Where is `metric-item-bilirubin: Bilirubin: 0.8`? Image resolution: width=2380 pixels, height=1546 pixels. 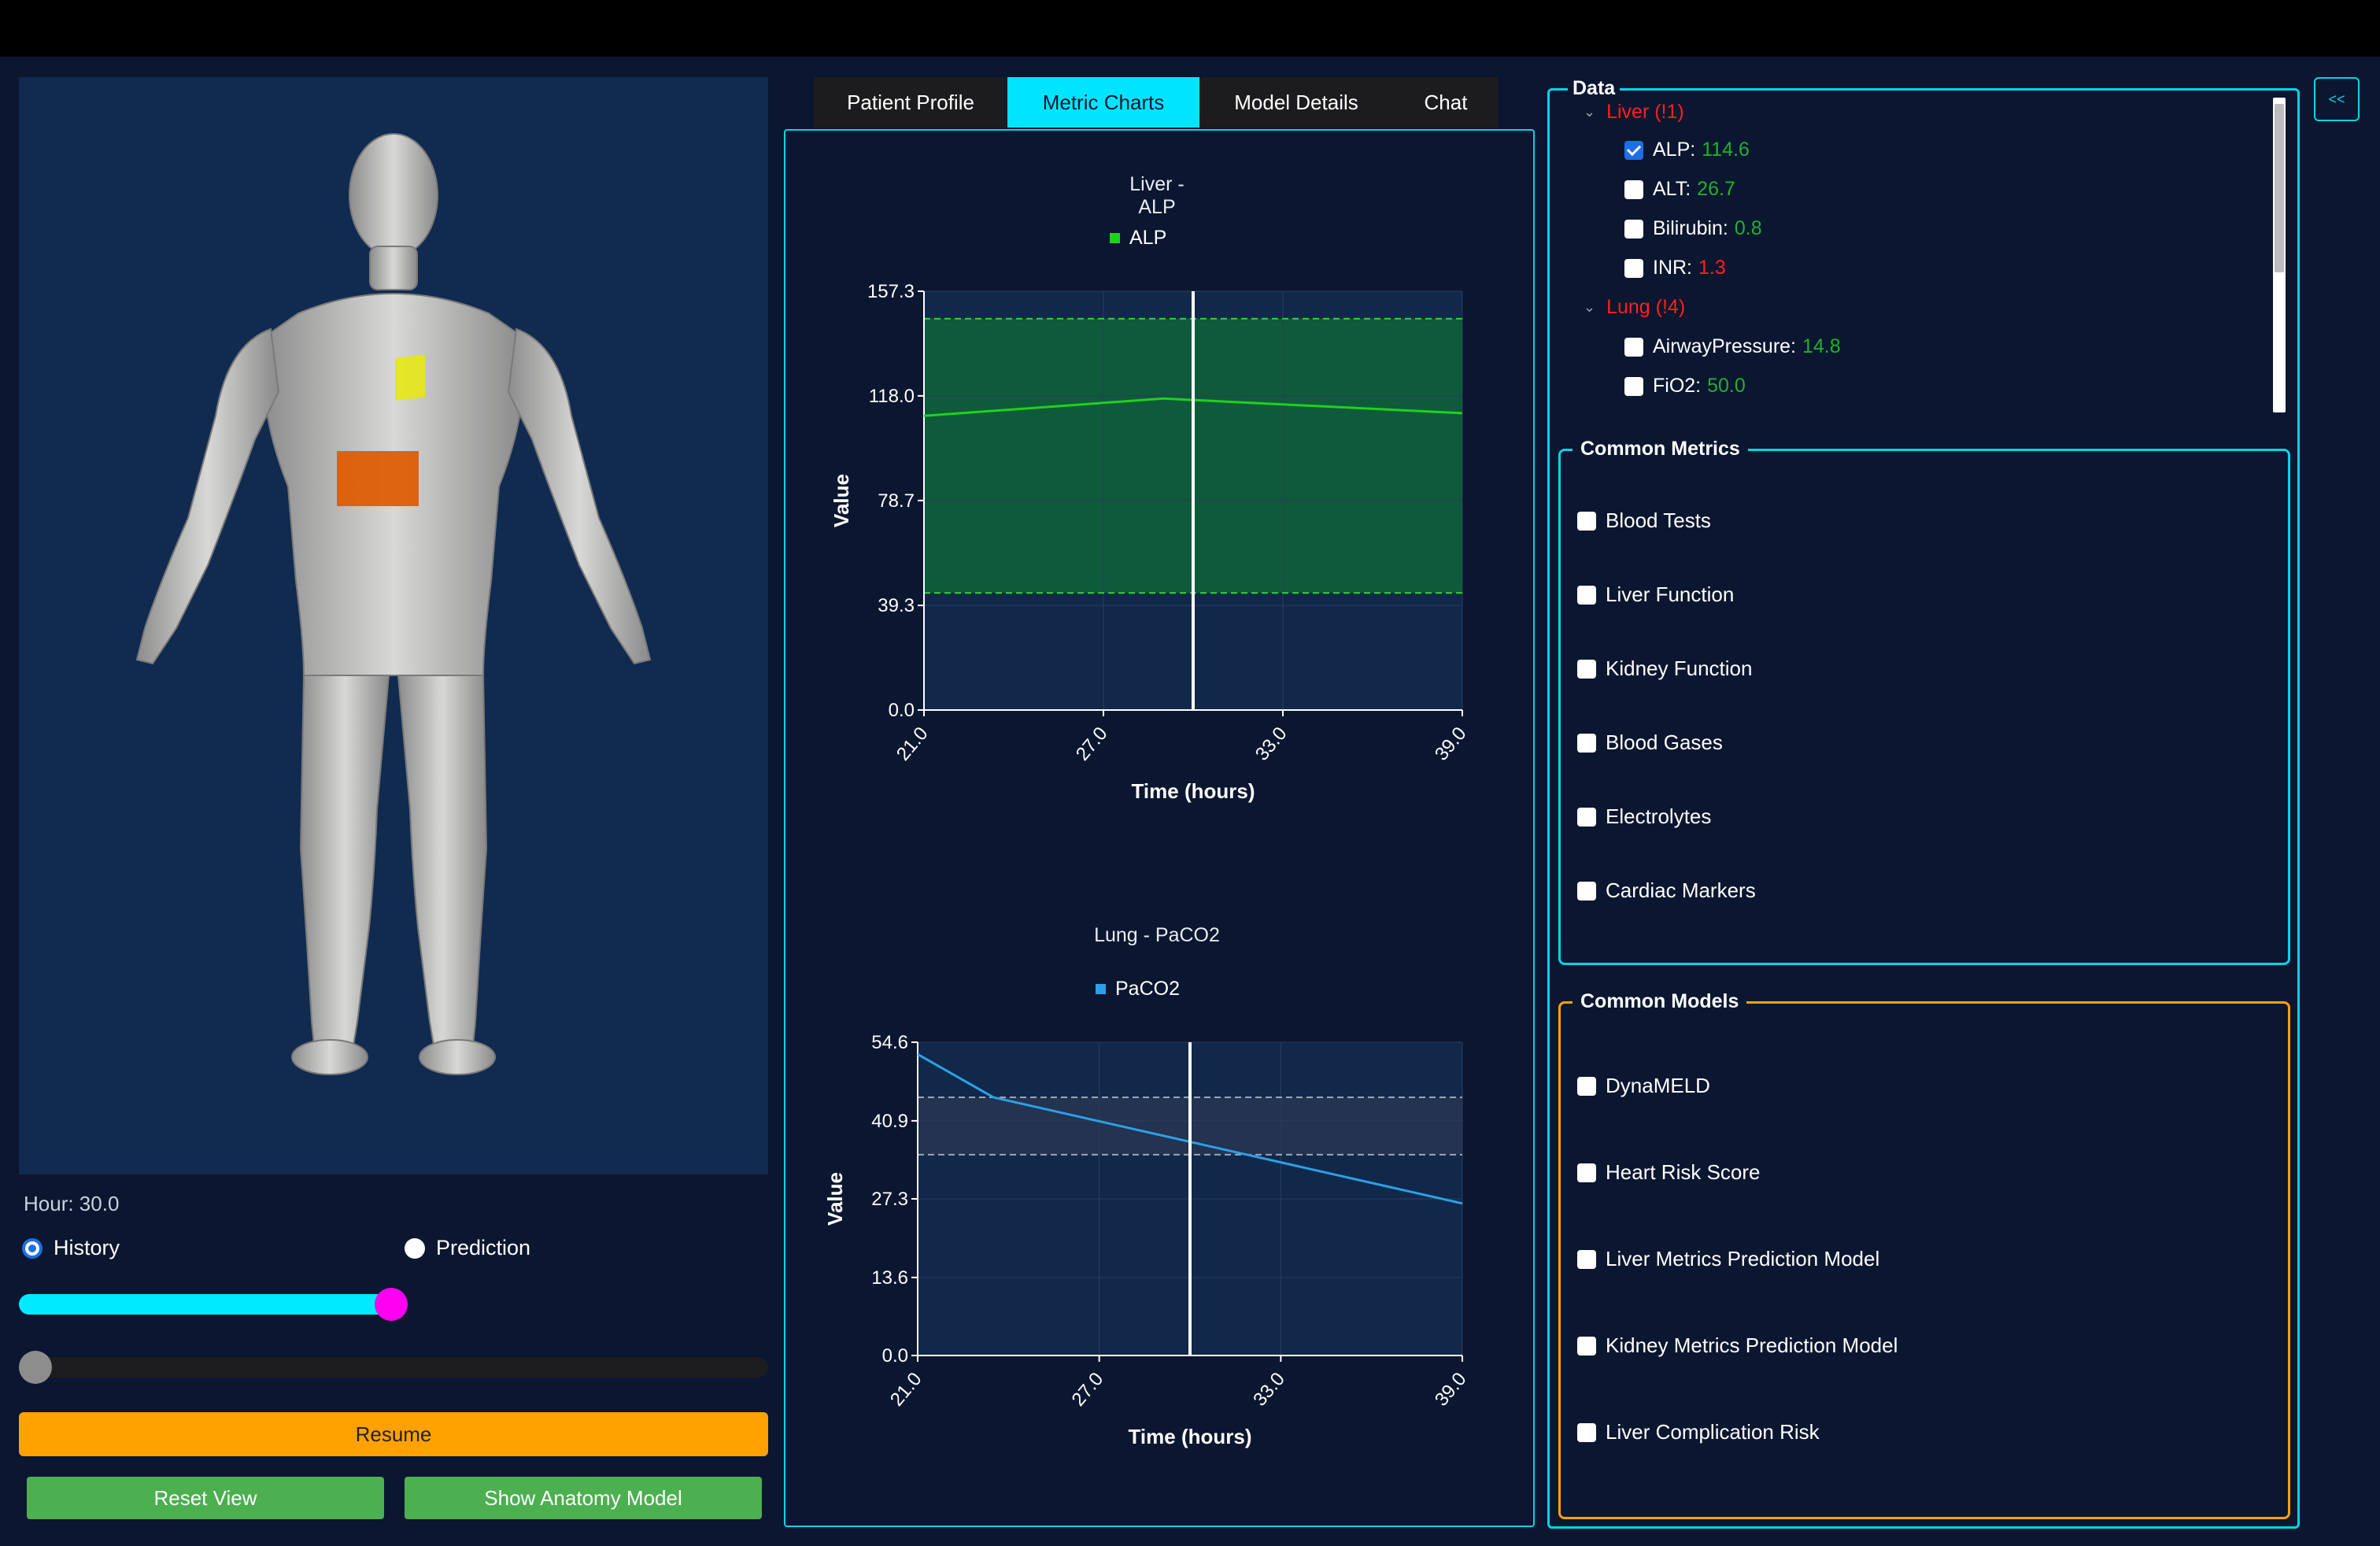 metric-item-bilirubin: Bilirubin: 0.8 is located at coordinates (1693, 228).